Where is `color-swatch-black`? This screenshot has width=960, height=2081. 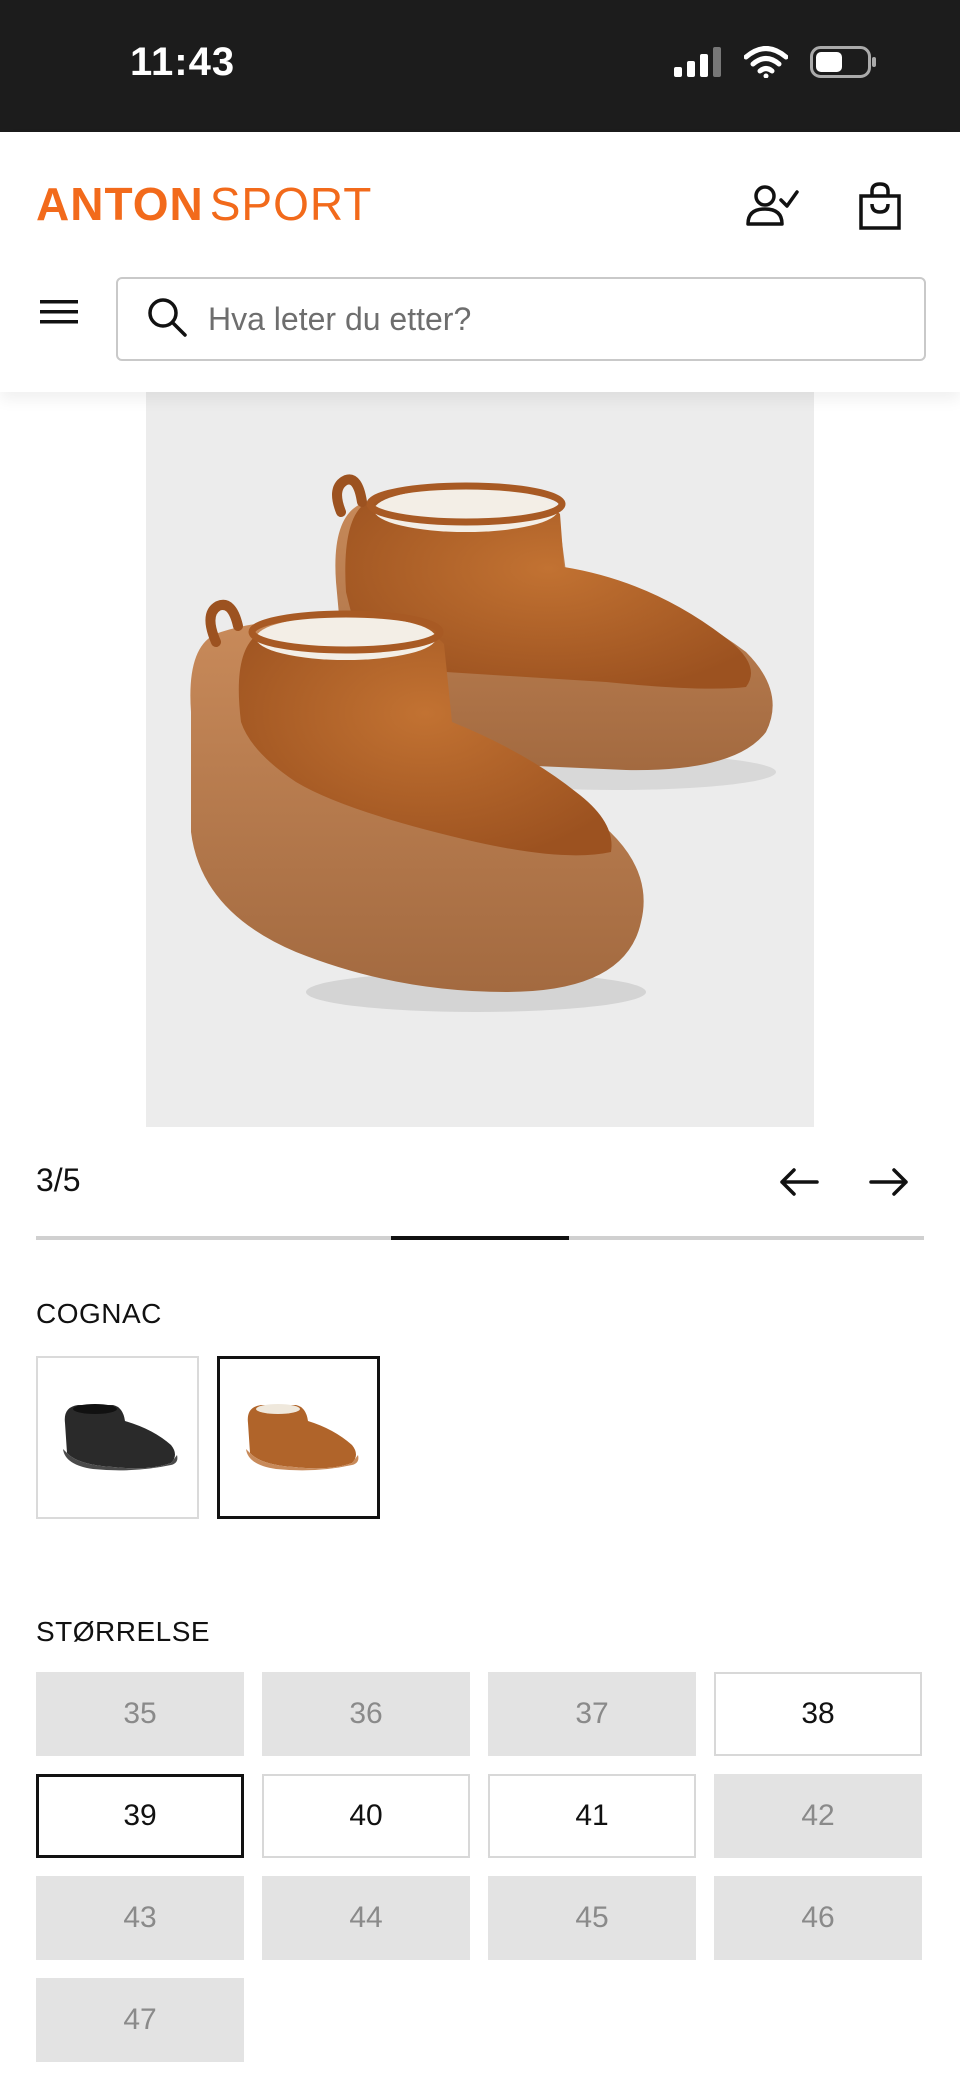
color-swatch-black is located at coordinates (117, 1437).